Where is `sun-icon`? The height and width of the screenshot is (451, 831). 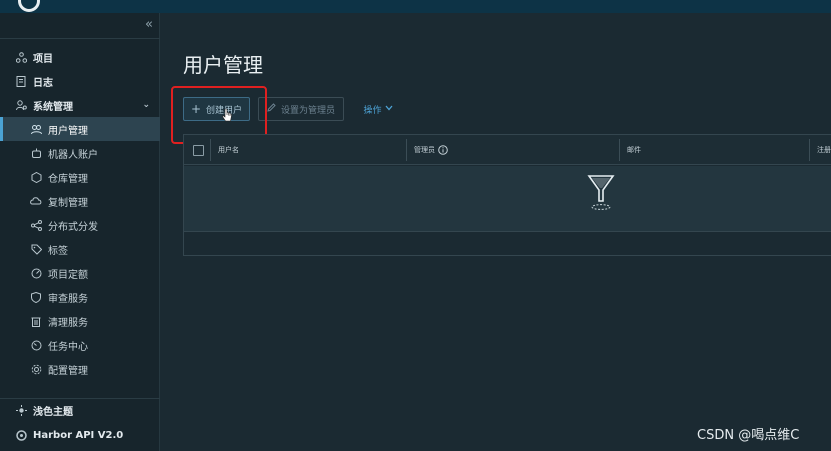
sun-icon is located at coordinates (21, 410).